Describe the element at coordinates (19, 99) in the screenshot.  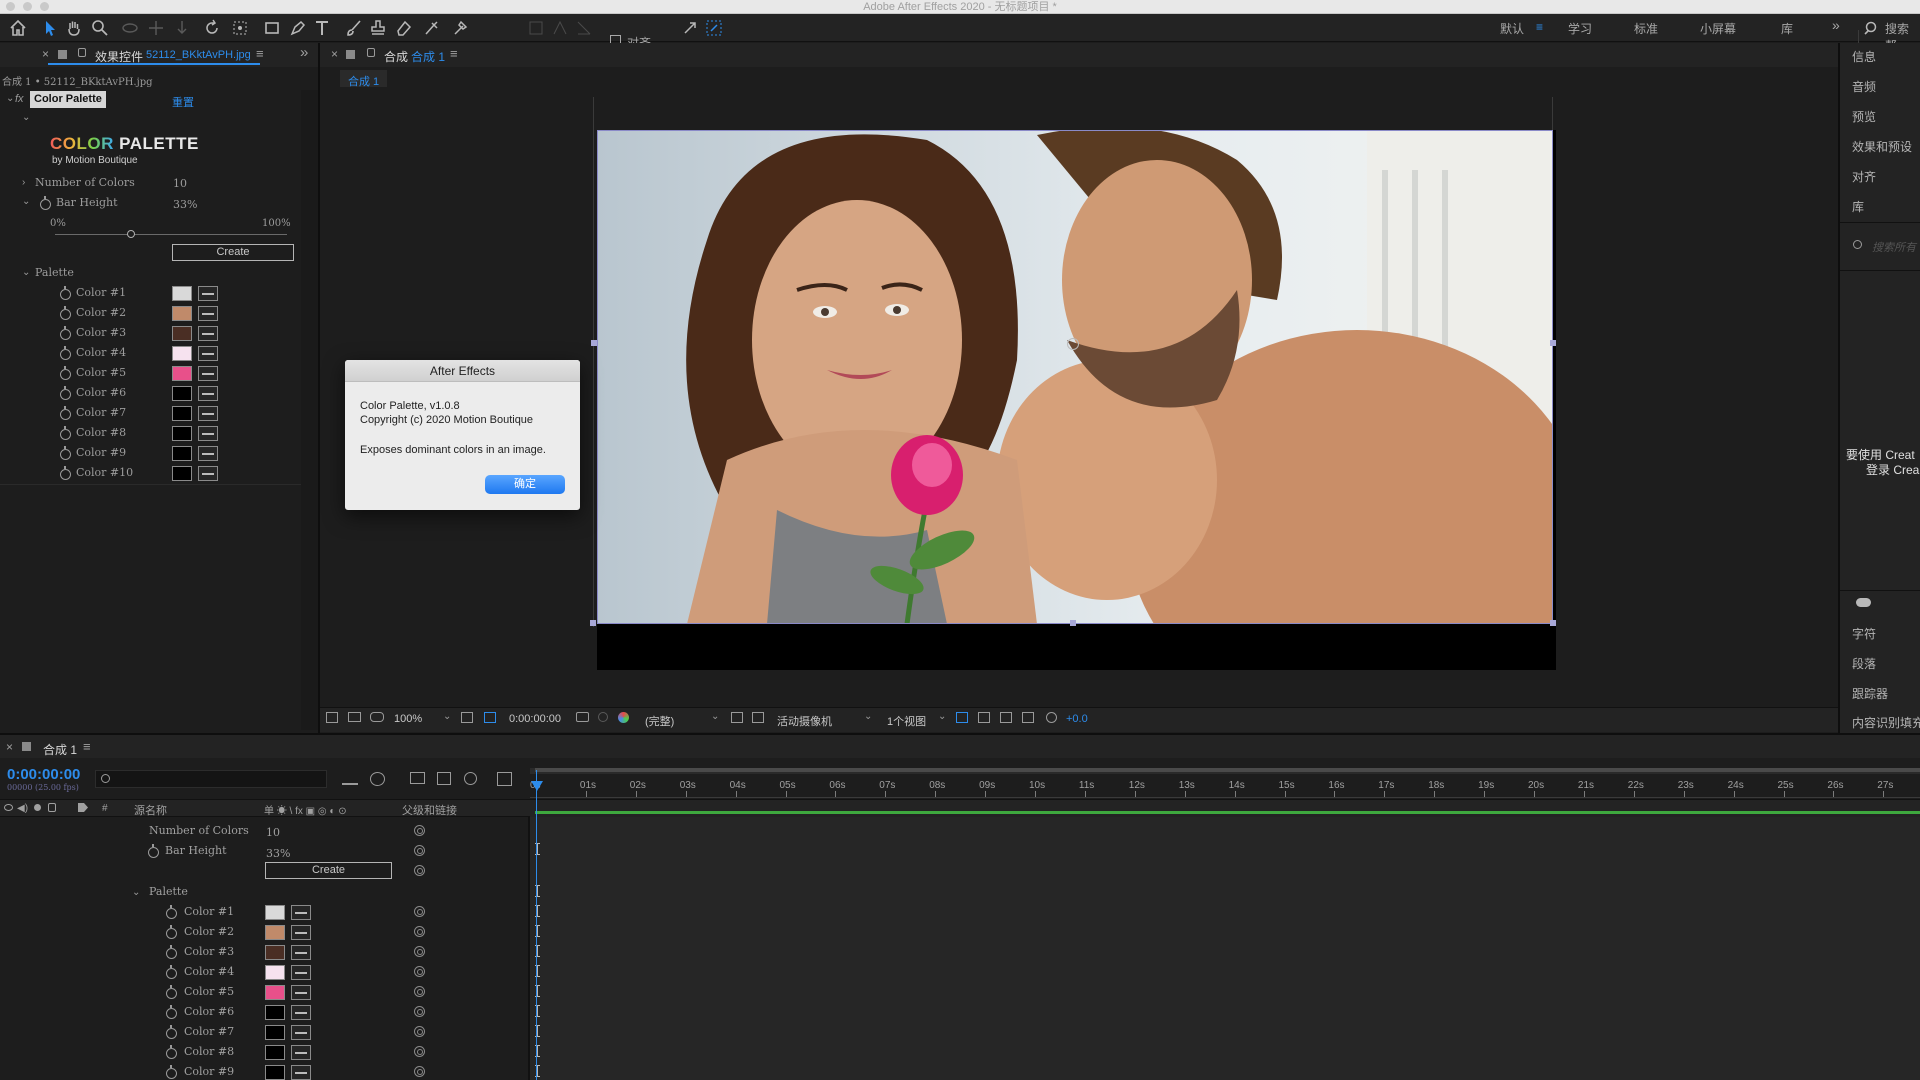
I see `fx-icon: fx` at that location.